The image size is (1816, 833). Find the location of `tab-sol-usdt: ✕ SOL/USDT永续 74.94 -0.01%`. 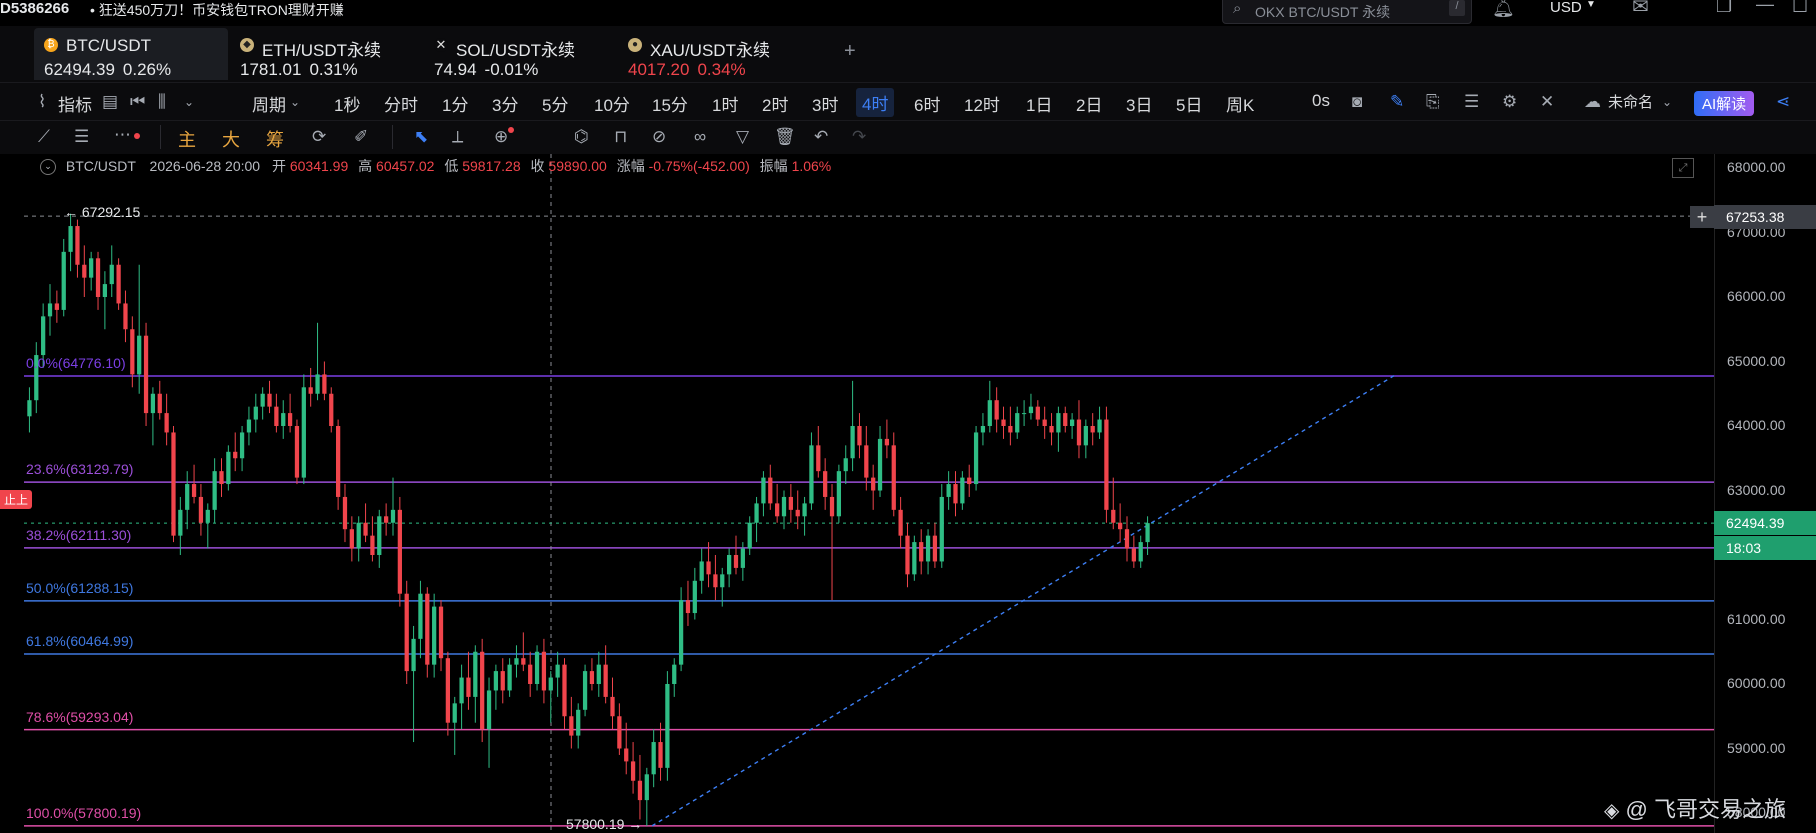

tab-sol-usdt: ✕ SOL/USDT永续 74.94 -0.01% is located at coordinates (519, 54).